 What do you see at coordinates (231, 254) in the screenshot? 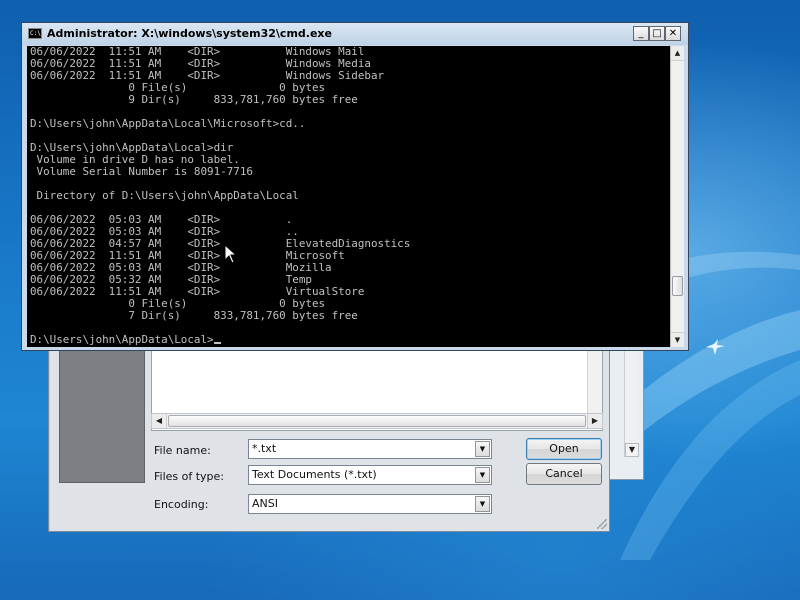
I see `mouse-pointer-icon` at bounding box center [231, 254].